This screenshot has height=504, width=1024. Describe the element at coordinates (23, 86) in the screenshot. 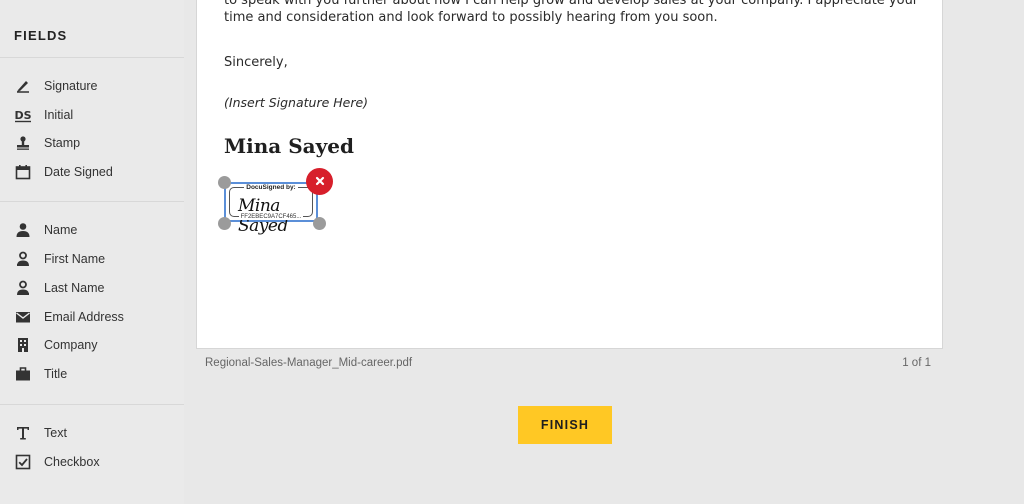

I see `pen-icon` at that location.